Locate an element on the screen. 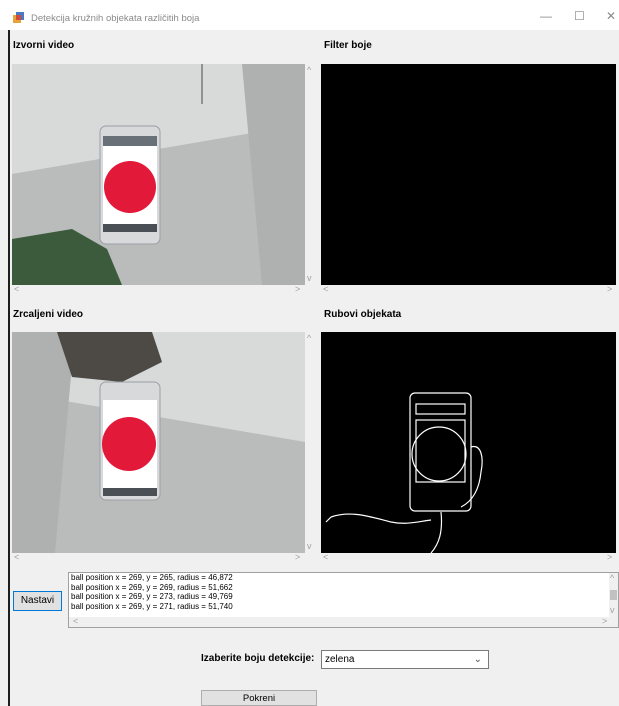 This screenshot has height=706, width=619. mirrored-video-hscroll: < > is located at coordinates (158, 558).